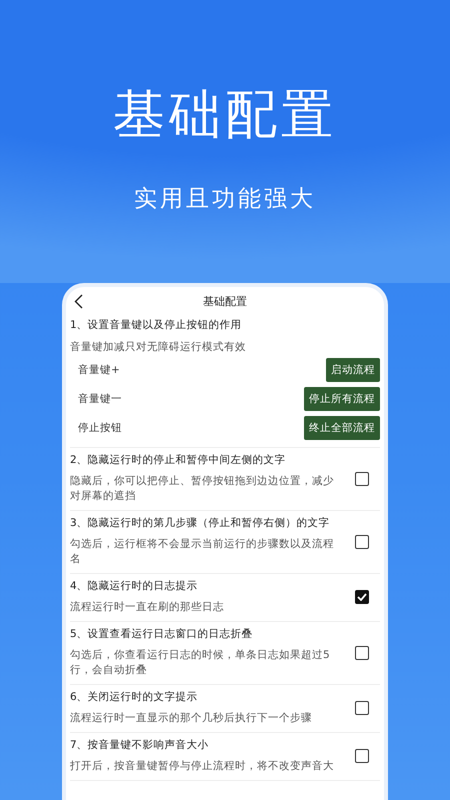 Image resolution: width=450 pixels, height=800 pixels. I want to click on option-description: 隐藏后，你可以把停止、暂停按钮拖到边边位置，减少对屏幕的遮挡, so click(202, 489).